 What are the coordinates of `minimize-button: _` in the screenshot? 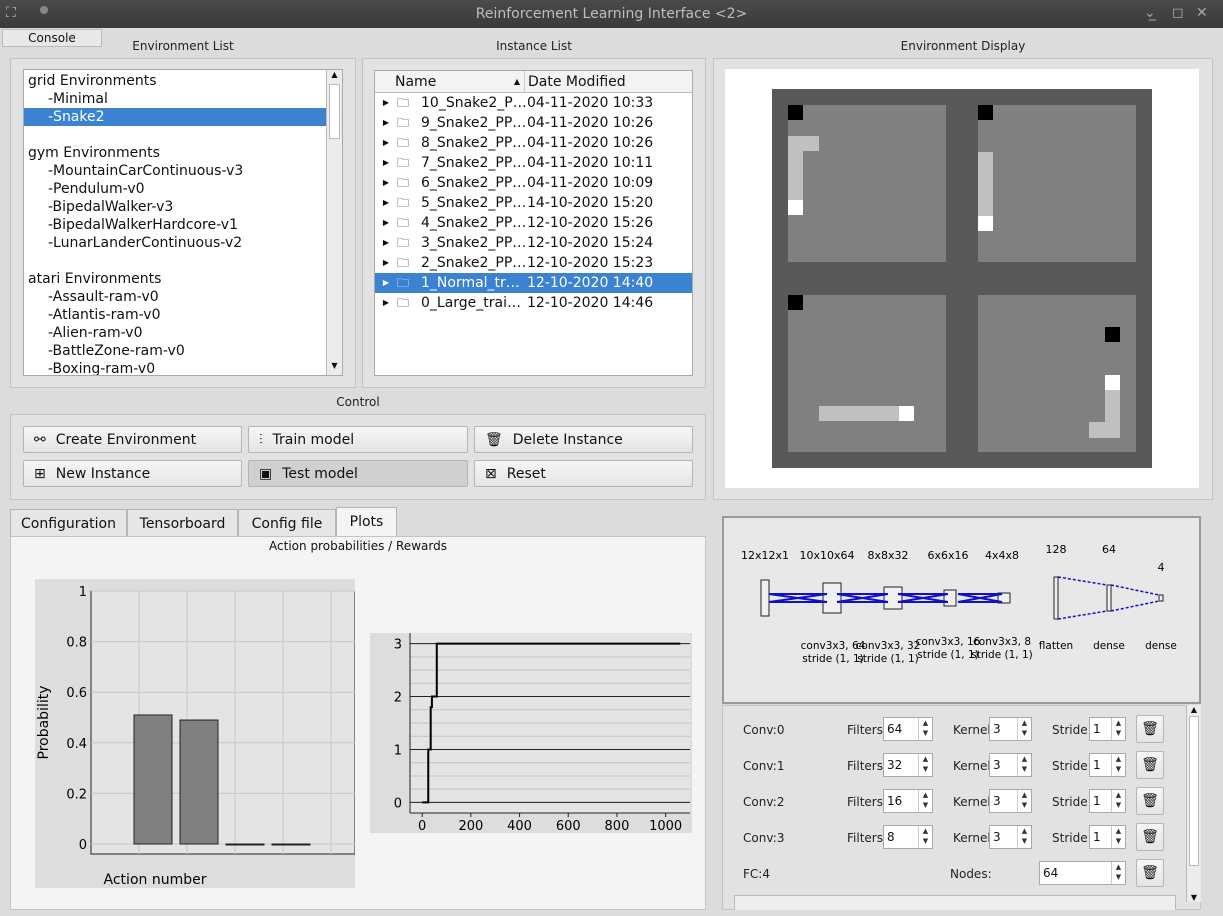 It's located at (1152, 13).